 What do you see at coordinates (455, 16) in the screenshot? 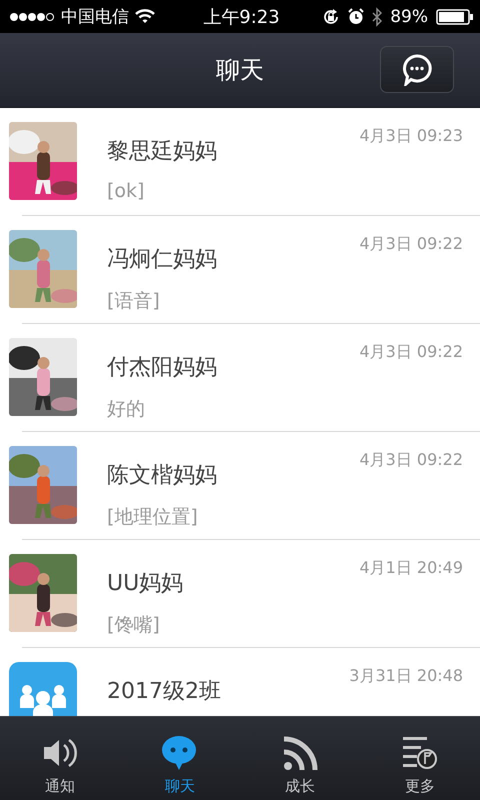
I see `battery-icon` at bounding box center [455, 16].